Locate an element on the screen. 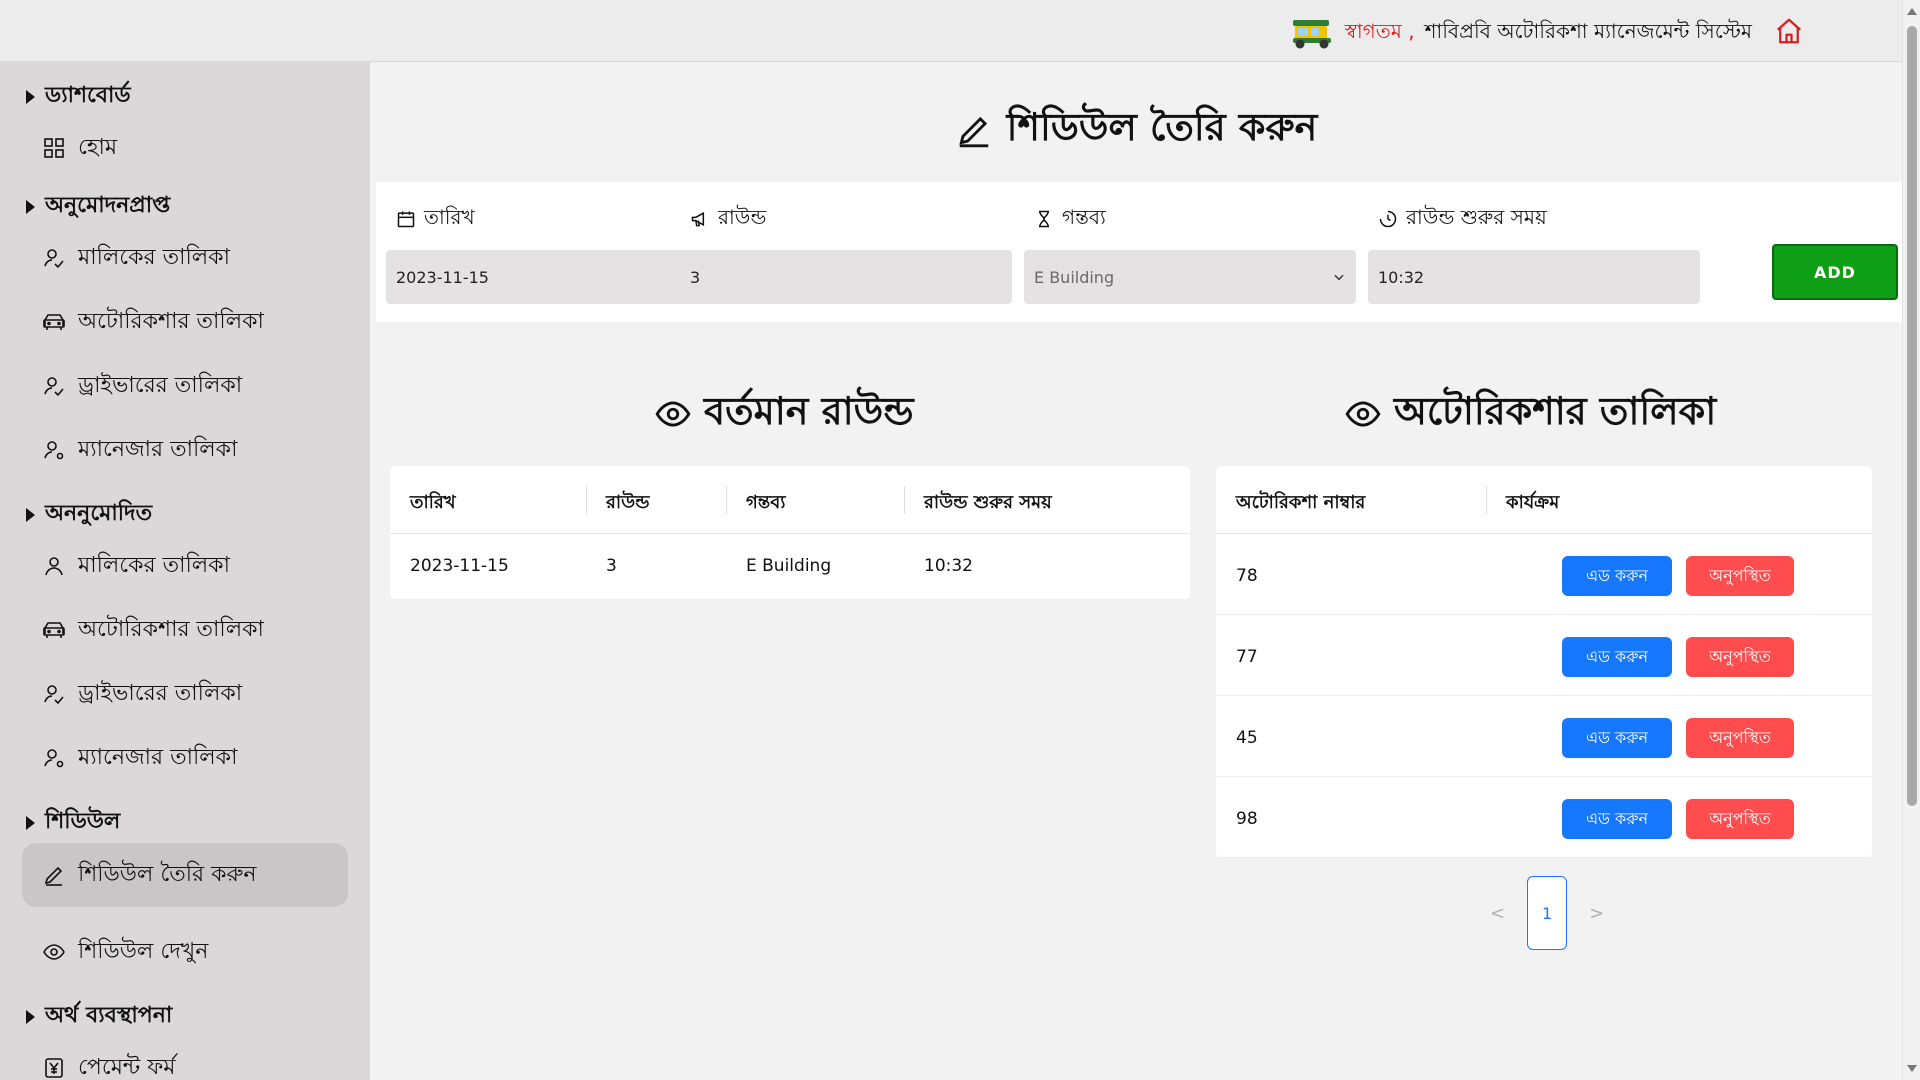  sidebar-item-approved-drivers: ড্রাইভারের তালিকা is located at coordinates (185, 386).